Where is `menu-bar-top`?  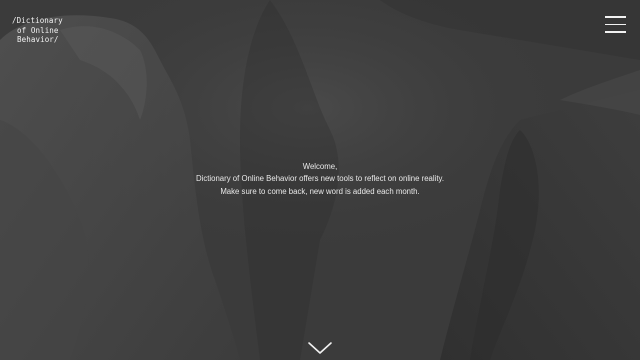 menu-bar-top is located at coordinates (615, 17).